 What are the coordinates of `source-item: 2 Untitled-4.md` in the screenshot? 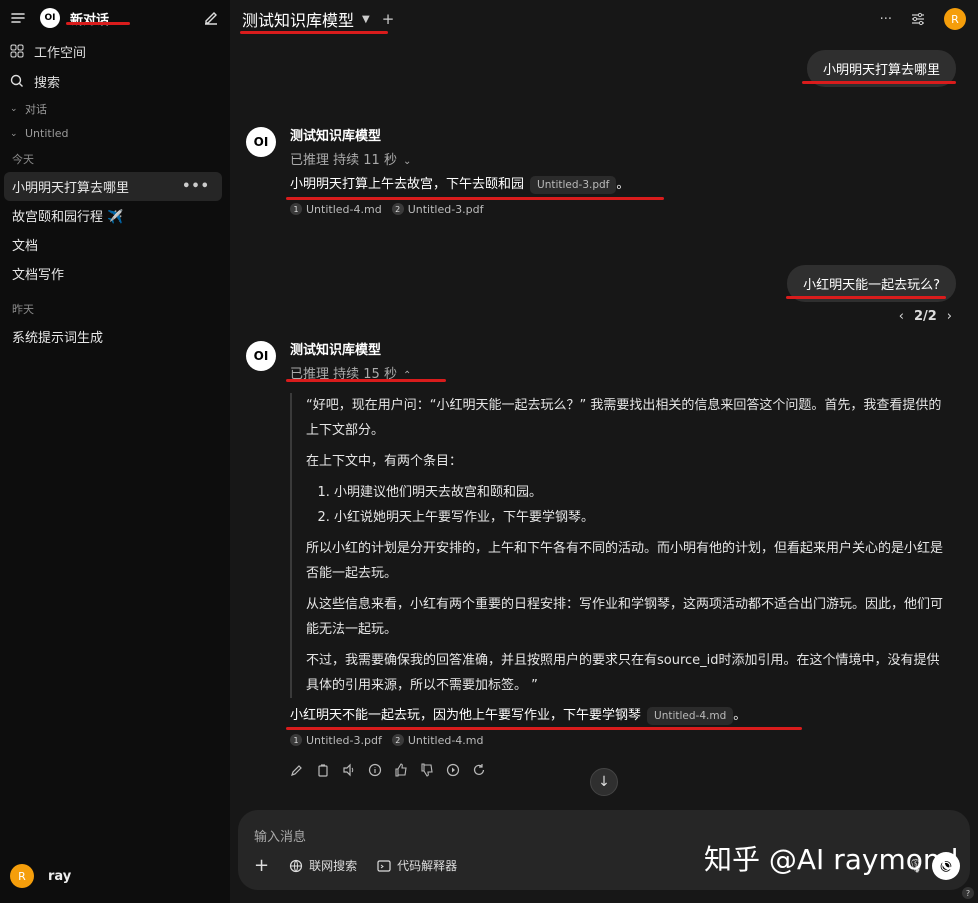 It's located at (437, 740).